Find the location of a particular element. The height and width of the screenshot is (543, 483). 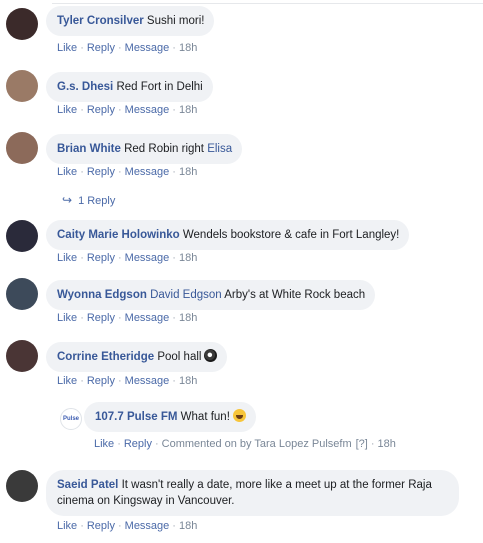

commenter-name: Saeid Patel is located at coordinates (87, 485).